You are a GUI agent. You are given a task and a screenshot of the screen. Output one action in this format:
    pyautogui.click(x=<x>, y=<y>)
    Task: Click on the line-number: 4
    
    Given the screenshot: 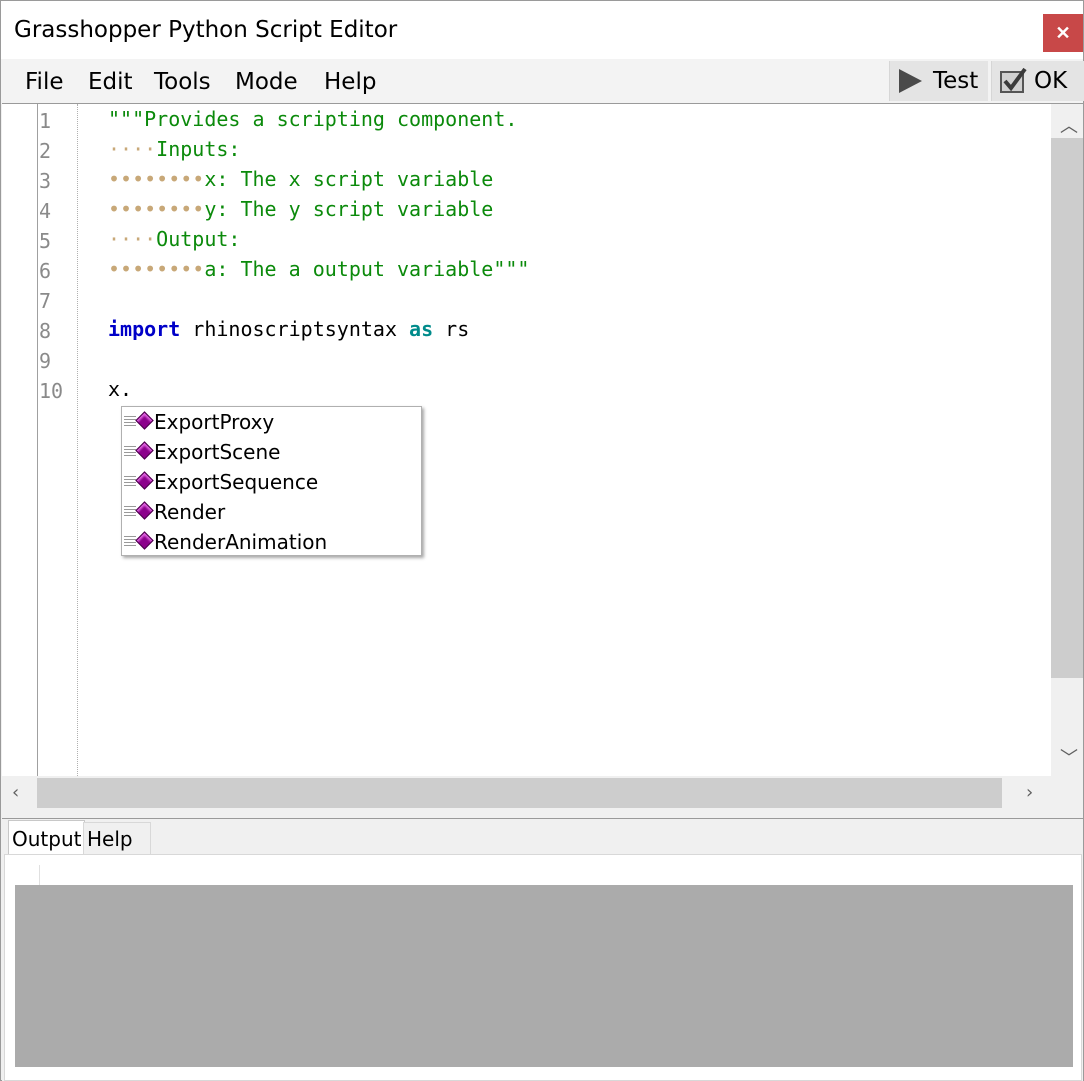 What is the action you would take?
    pyautogui.click(x=45, y=211)
    